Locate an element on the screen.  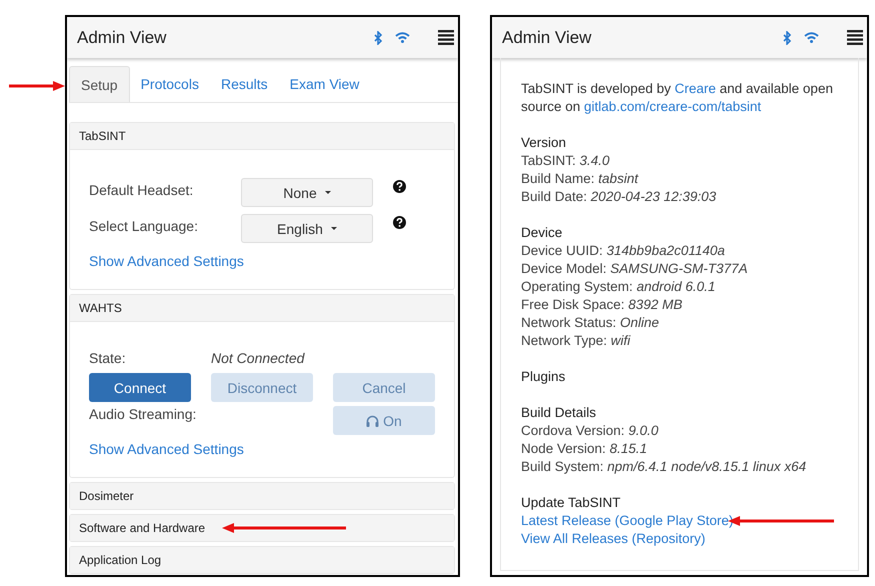
info-line: Cordova Version: 9.0.0 is located at coordinates (590, 431).